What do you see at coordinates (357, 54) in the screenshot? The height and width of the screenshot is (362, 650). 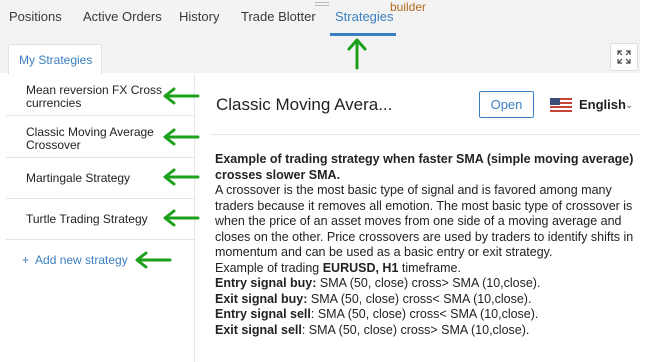 I see `arrow-up-icon` at bounding box center [357, 54].